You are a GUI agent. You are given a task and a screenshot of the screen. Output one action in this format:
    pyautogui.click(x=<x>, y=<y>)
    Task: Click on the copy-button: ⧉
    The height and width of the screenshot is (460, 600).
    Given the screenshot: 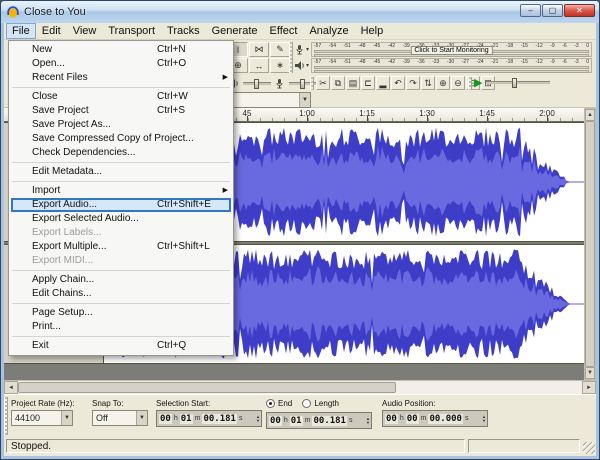 What is the action you would take?
    pyautogui.click(x=338, y=83)
    